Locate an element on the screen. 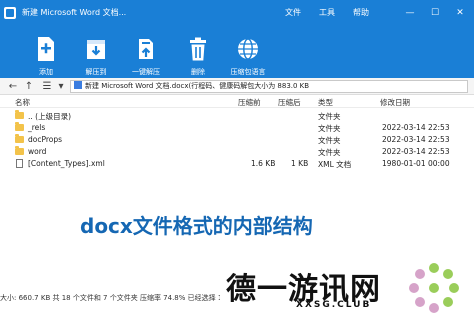 The image size is (474, 319). column-type: 类型 is located at coordinates (325, 102).